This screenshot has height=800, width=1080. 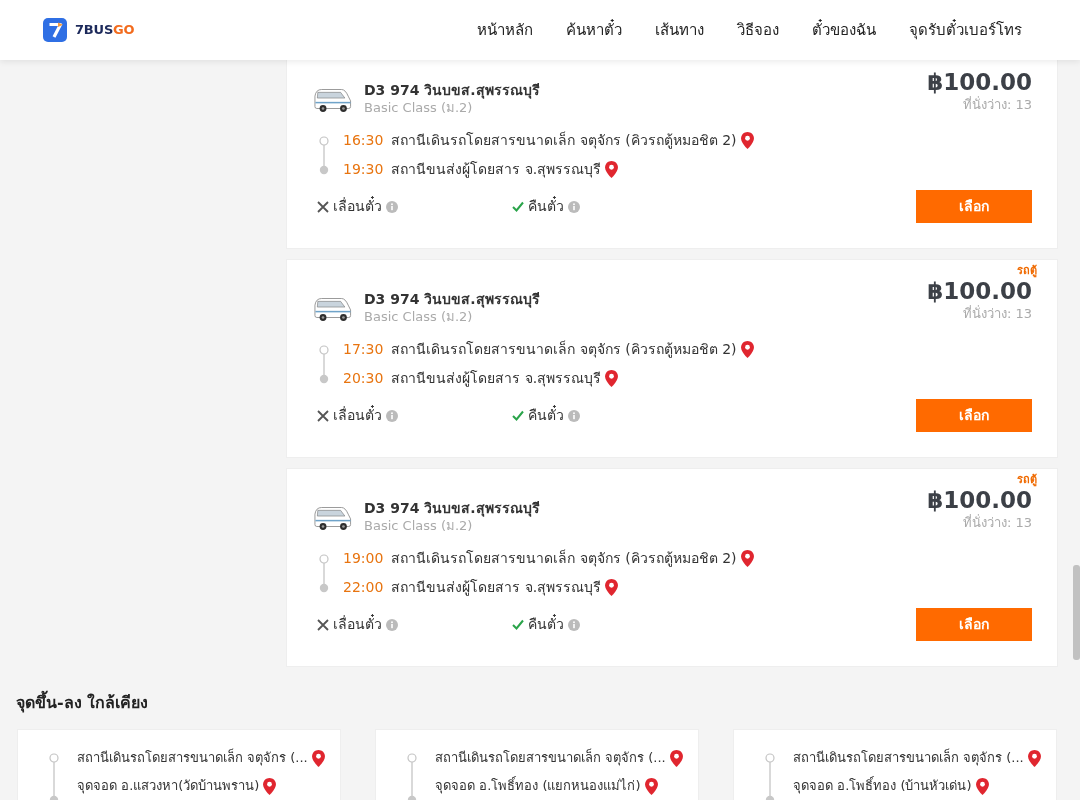 I want to click on nav-link: เส้นทาง, so click(x=679, y=30).